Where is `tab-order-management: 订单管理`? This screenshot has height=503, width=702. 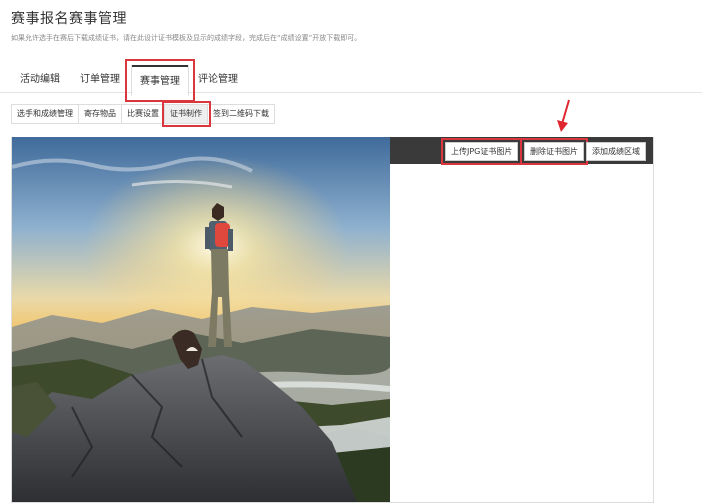
tab-order-management: 订单管理 is located at coordinates (100, 77).